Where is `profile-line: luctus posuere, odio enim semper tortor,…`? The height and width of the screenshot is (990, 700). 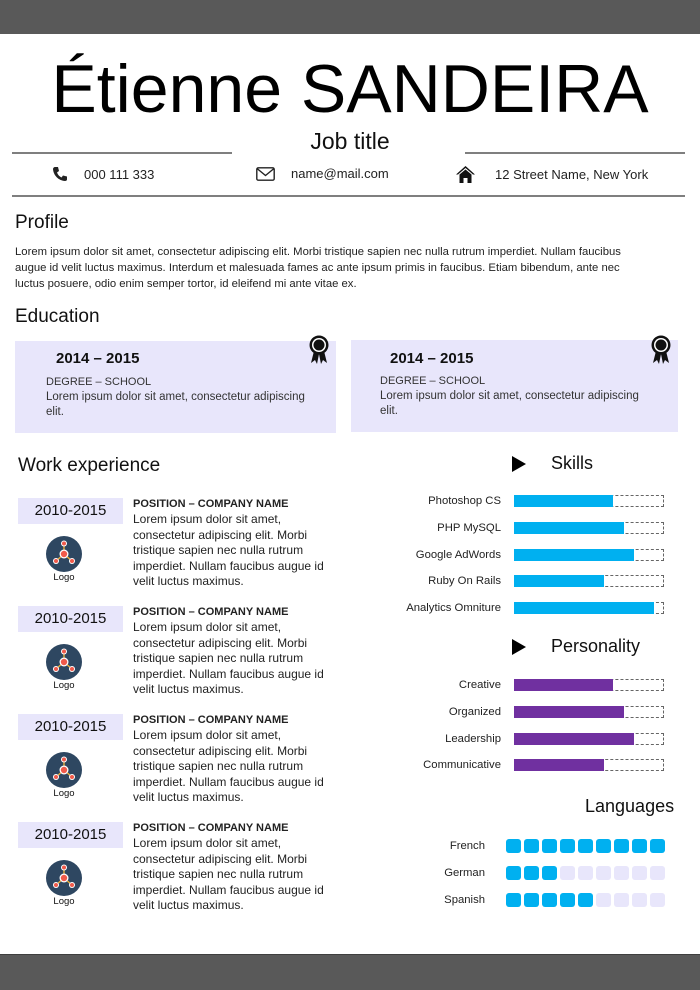 profile-line: luctus posuere, odio enim semper tortor,… is located at coordinates (186, 284).